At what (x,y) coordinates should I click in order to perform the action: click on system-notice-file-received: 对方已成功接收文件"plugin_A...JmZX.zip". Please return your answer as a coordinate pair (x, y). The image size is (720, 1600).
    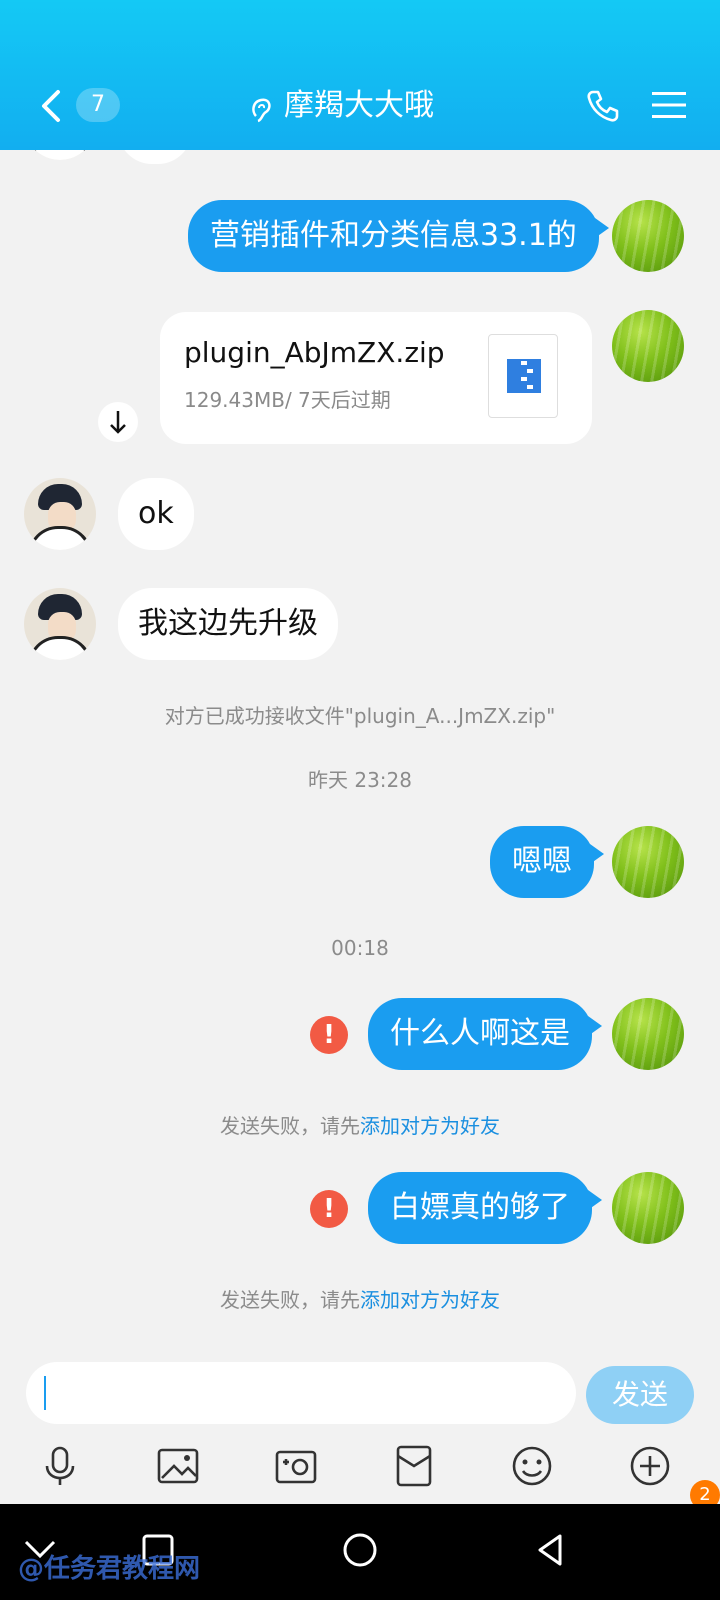
    Looking at the image, I should click on (360, 716).